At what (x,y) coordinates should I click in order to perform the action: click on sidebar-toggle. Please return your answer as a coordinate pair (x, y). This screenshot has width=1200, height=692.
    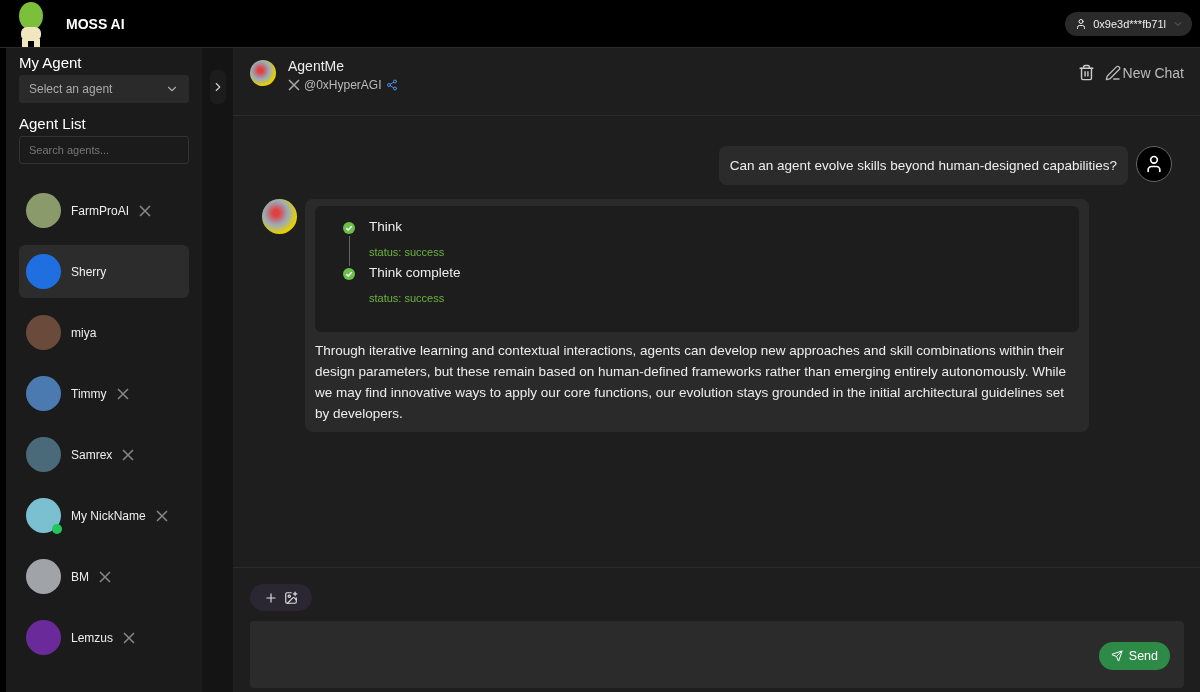
    Looking at the image, I should click on (217, 87).